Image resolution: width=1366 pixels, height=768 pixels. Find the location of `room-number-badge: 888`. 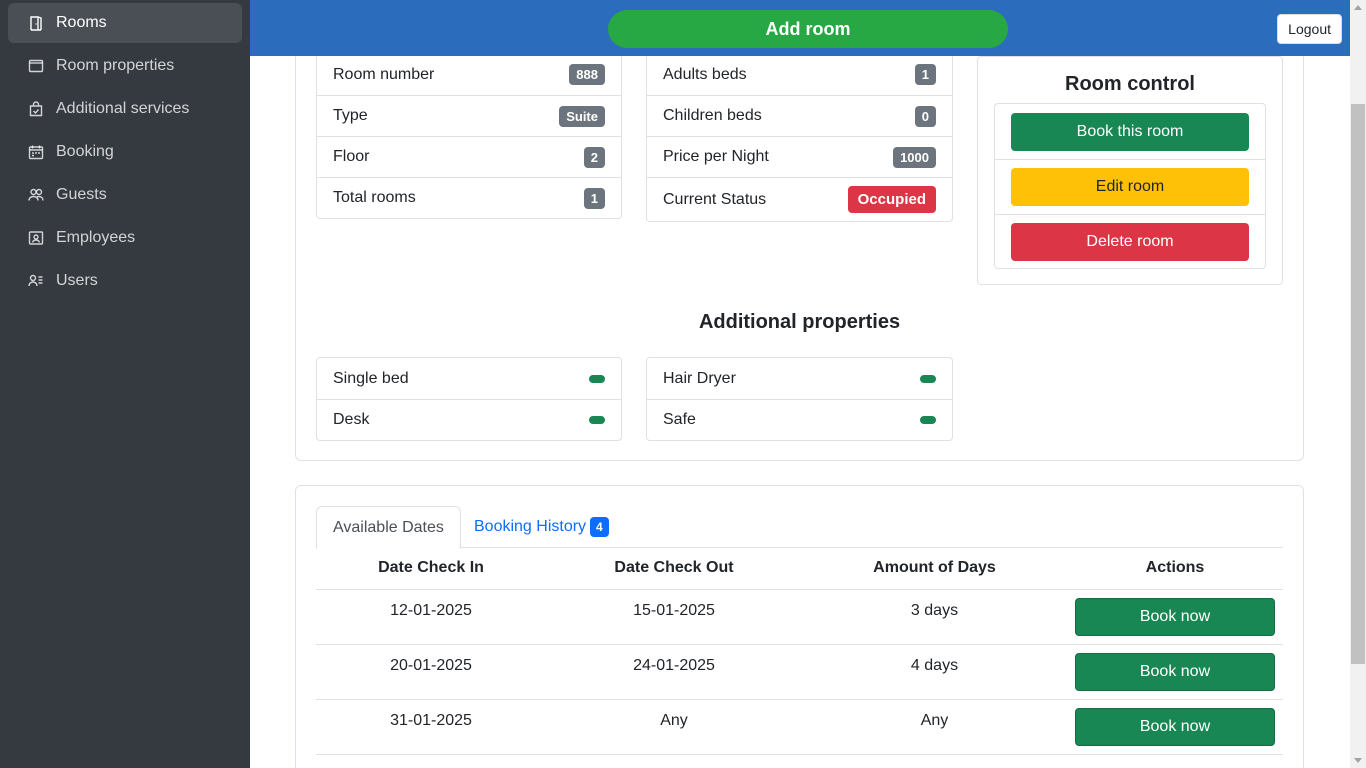

room-number-badge: 888 is located at coordinates (587, 74).